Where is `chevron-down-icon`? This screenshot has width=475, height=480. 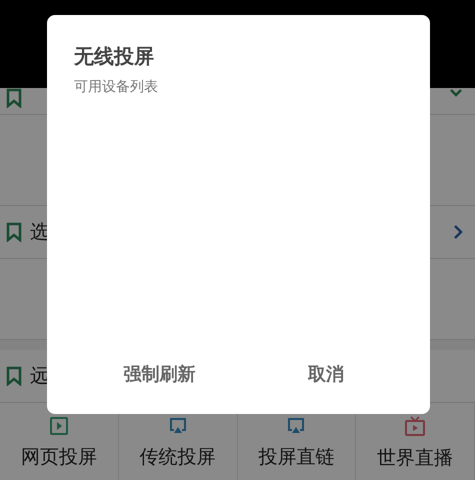 chevron-down-icon is located at coordinates (456, 93).